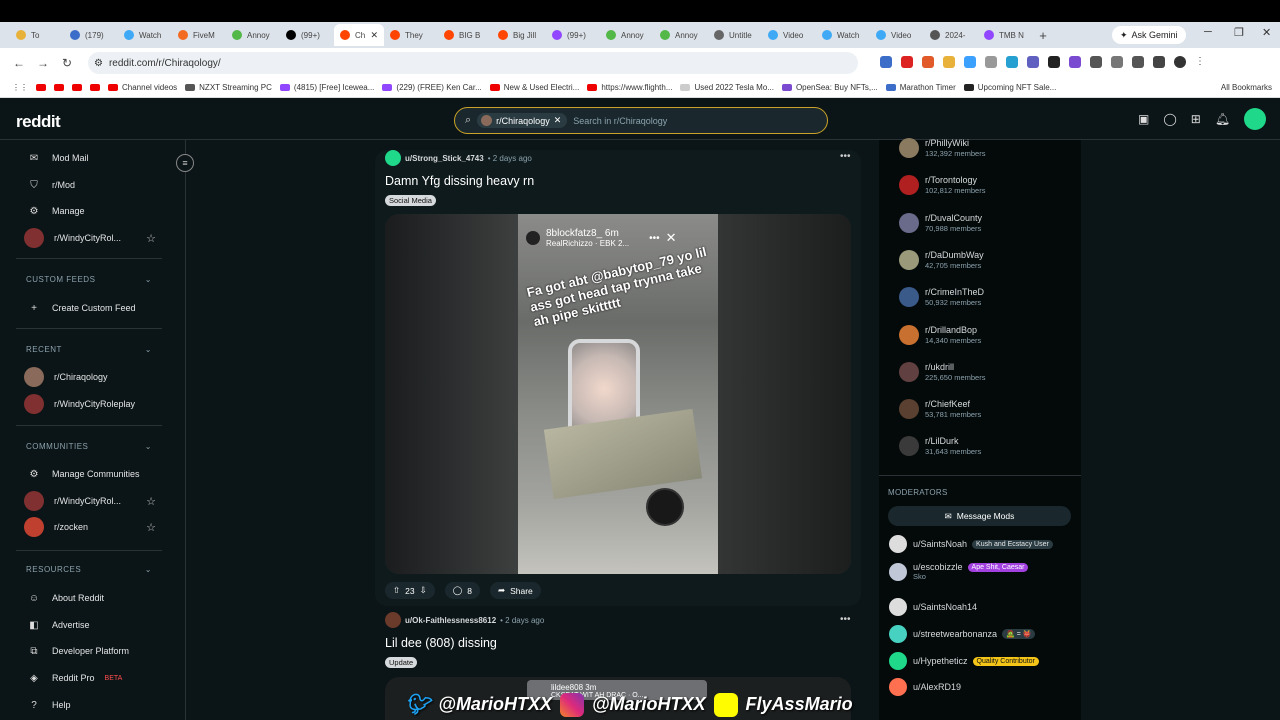 This screenshot has width=1280, height=720. I want to click on site-info-icon: ⚙, so click(98, 63).